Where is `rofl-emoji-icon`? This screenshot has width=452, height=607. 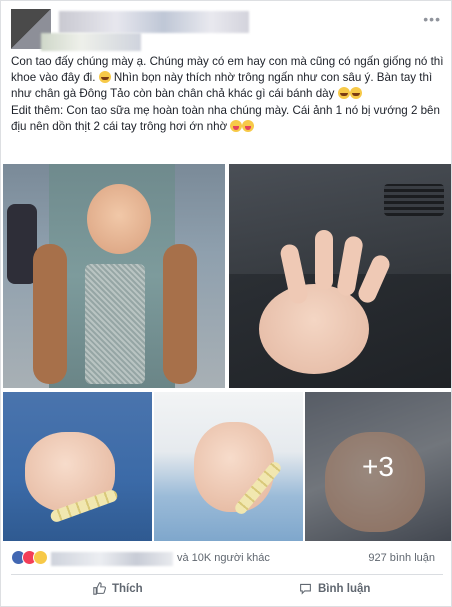 rofl-emoji-icon is located at coordinates (104, 77).